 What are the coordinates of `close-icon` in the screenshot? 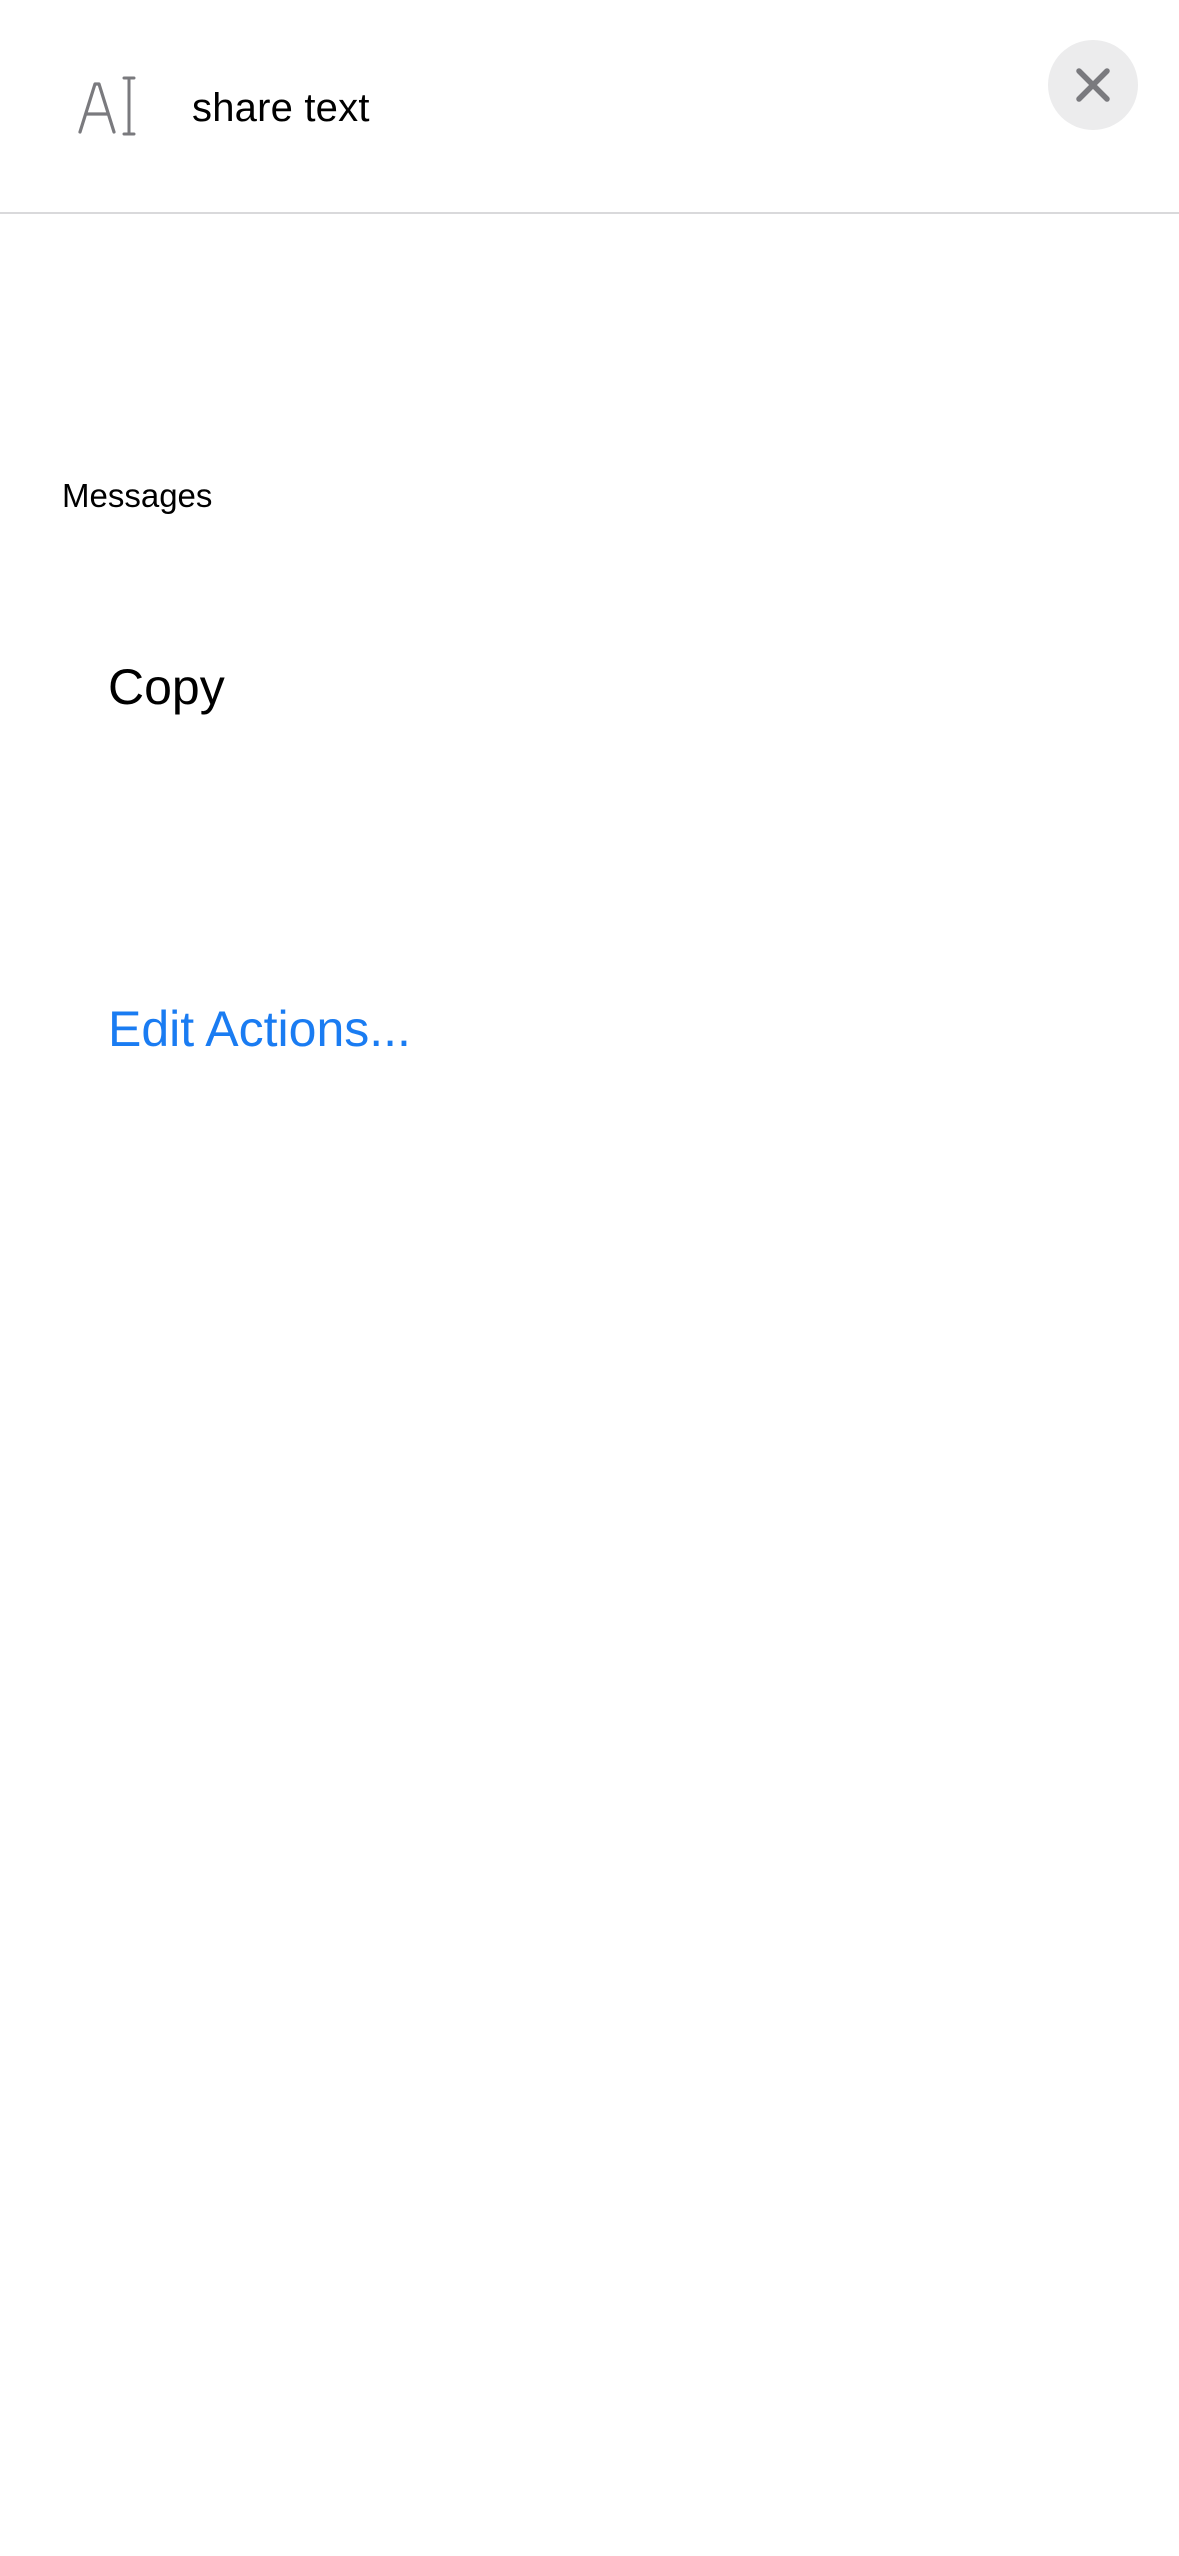 It's located at (1093, 85).